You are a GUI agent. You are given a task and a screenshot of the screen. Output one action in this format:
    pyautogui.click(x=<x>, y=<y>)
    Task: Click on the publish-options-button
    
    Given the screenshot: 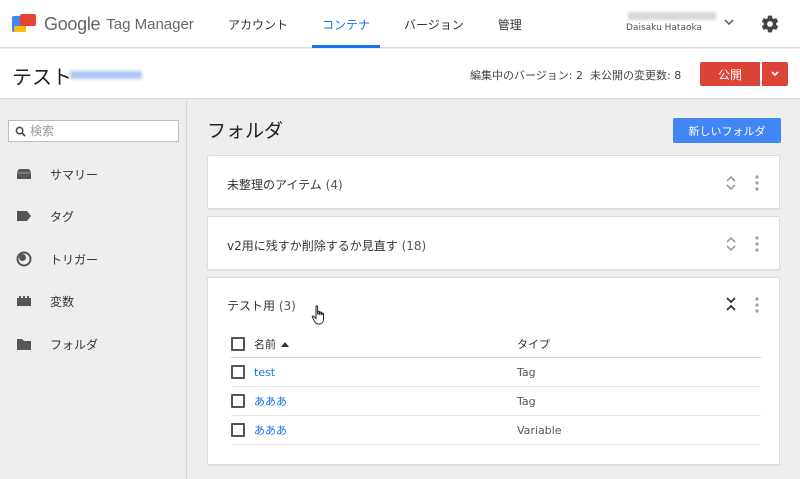 What is the action you would take?
    pyautogui.click(x=775, y=74)
    